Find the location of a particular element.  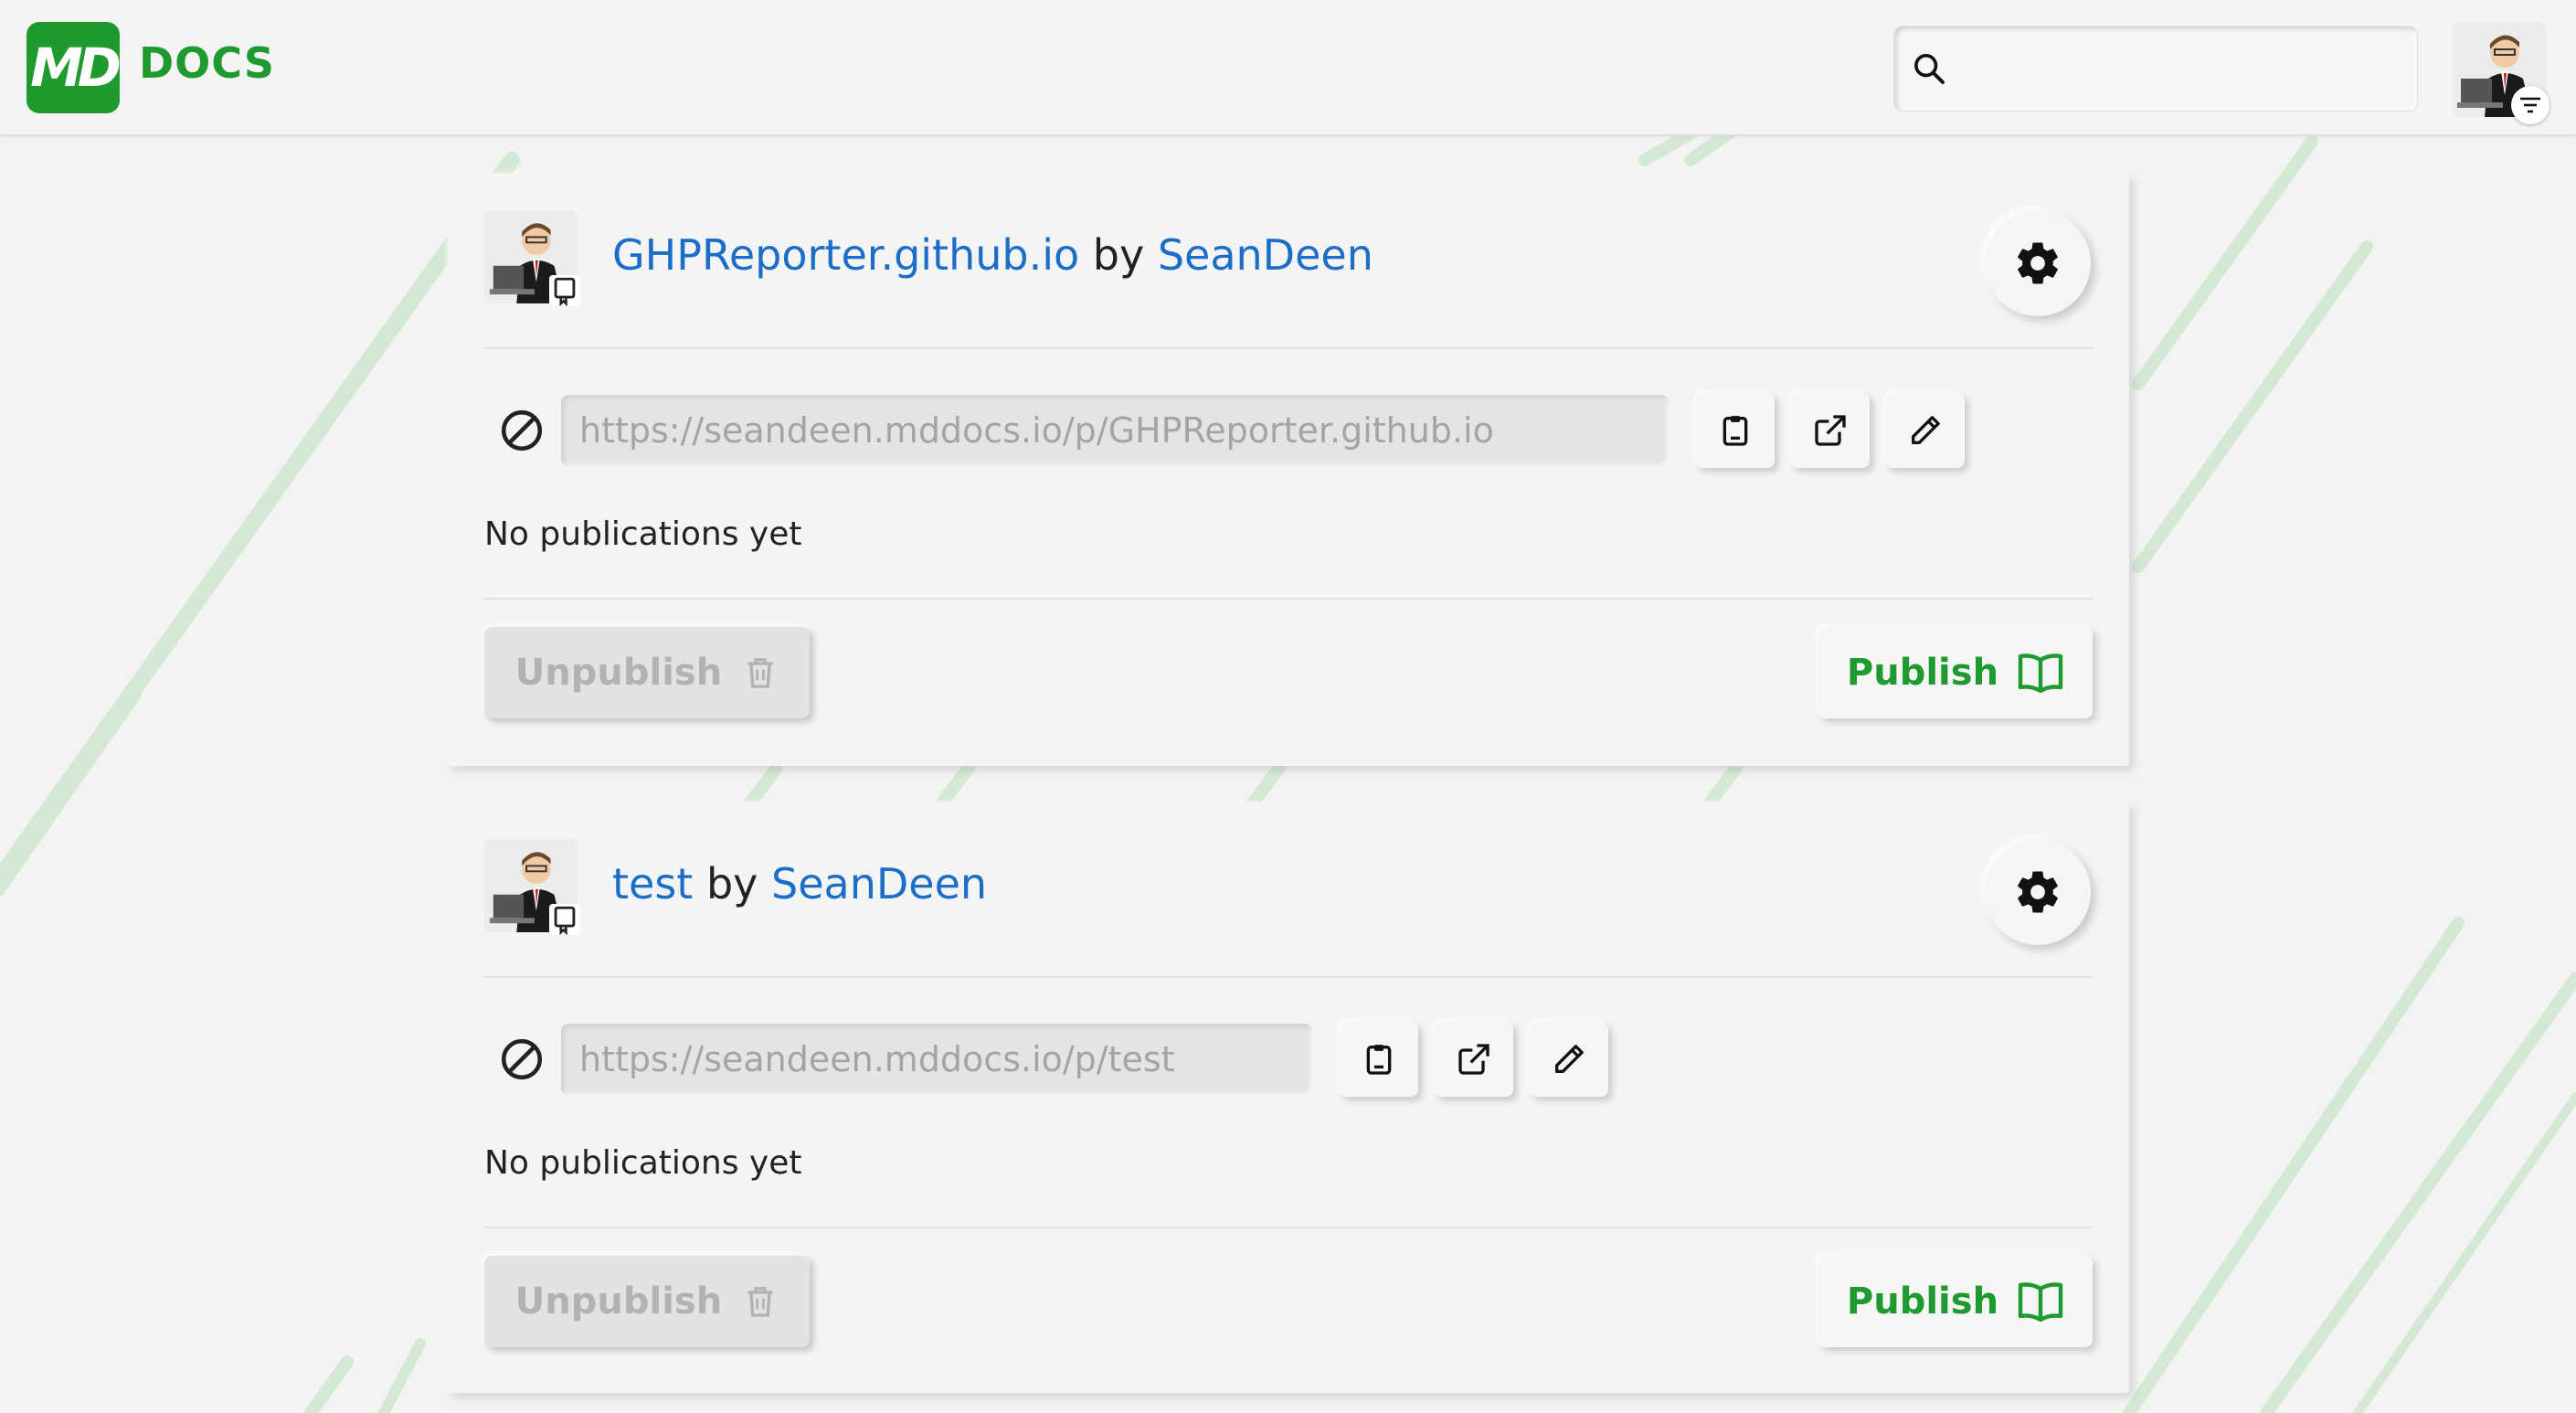

logo-text: DOCS is located at coordinates (207, 63).